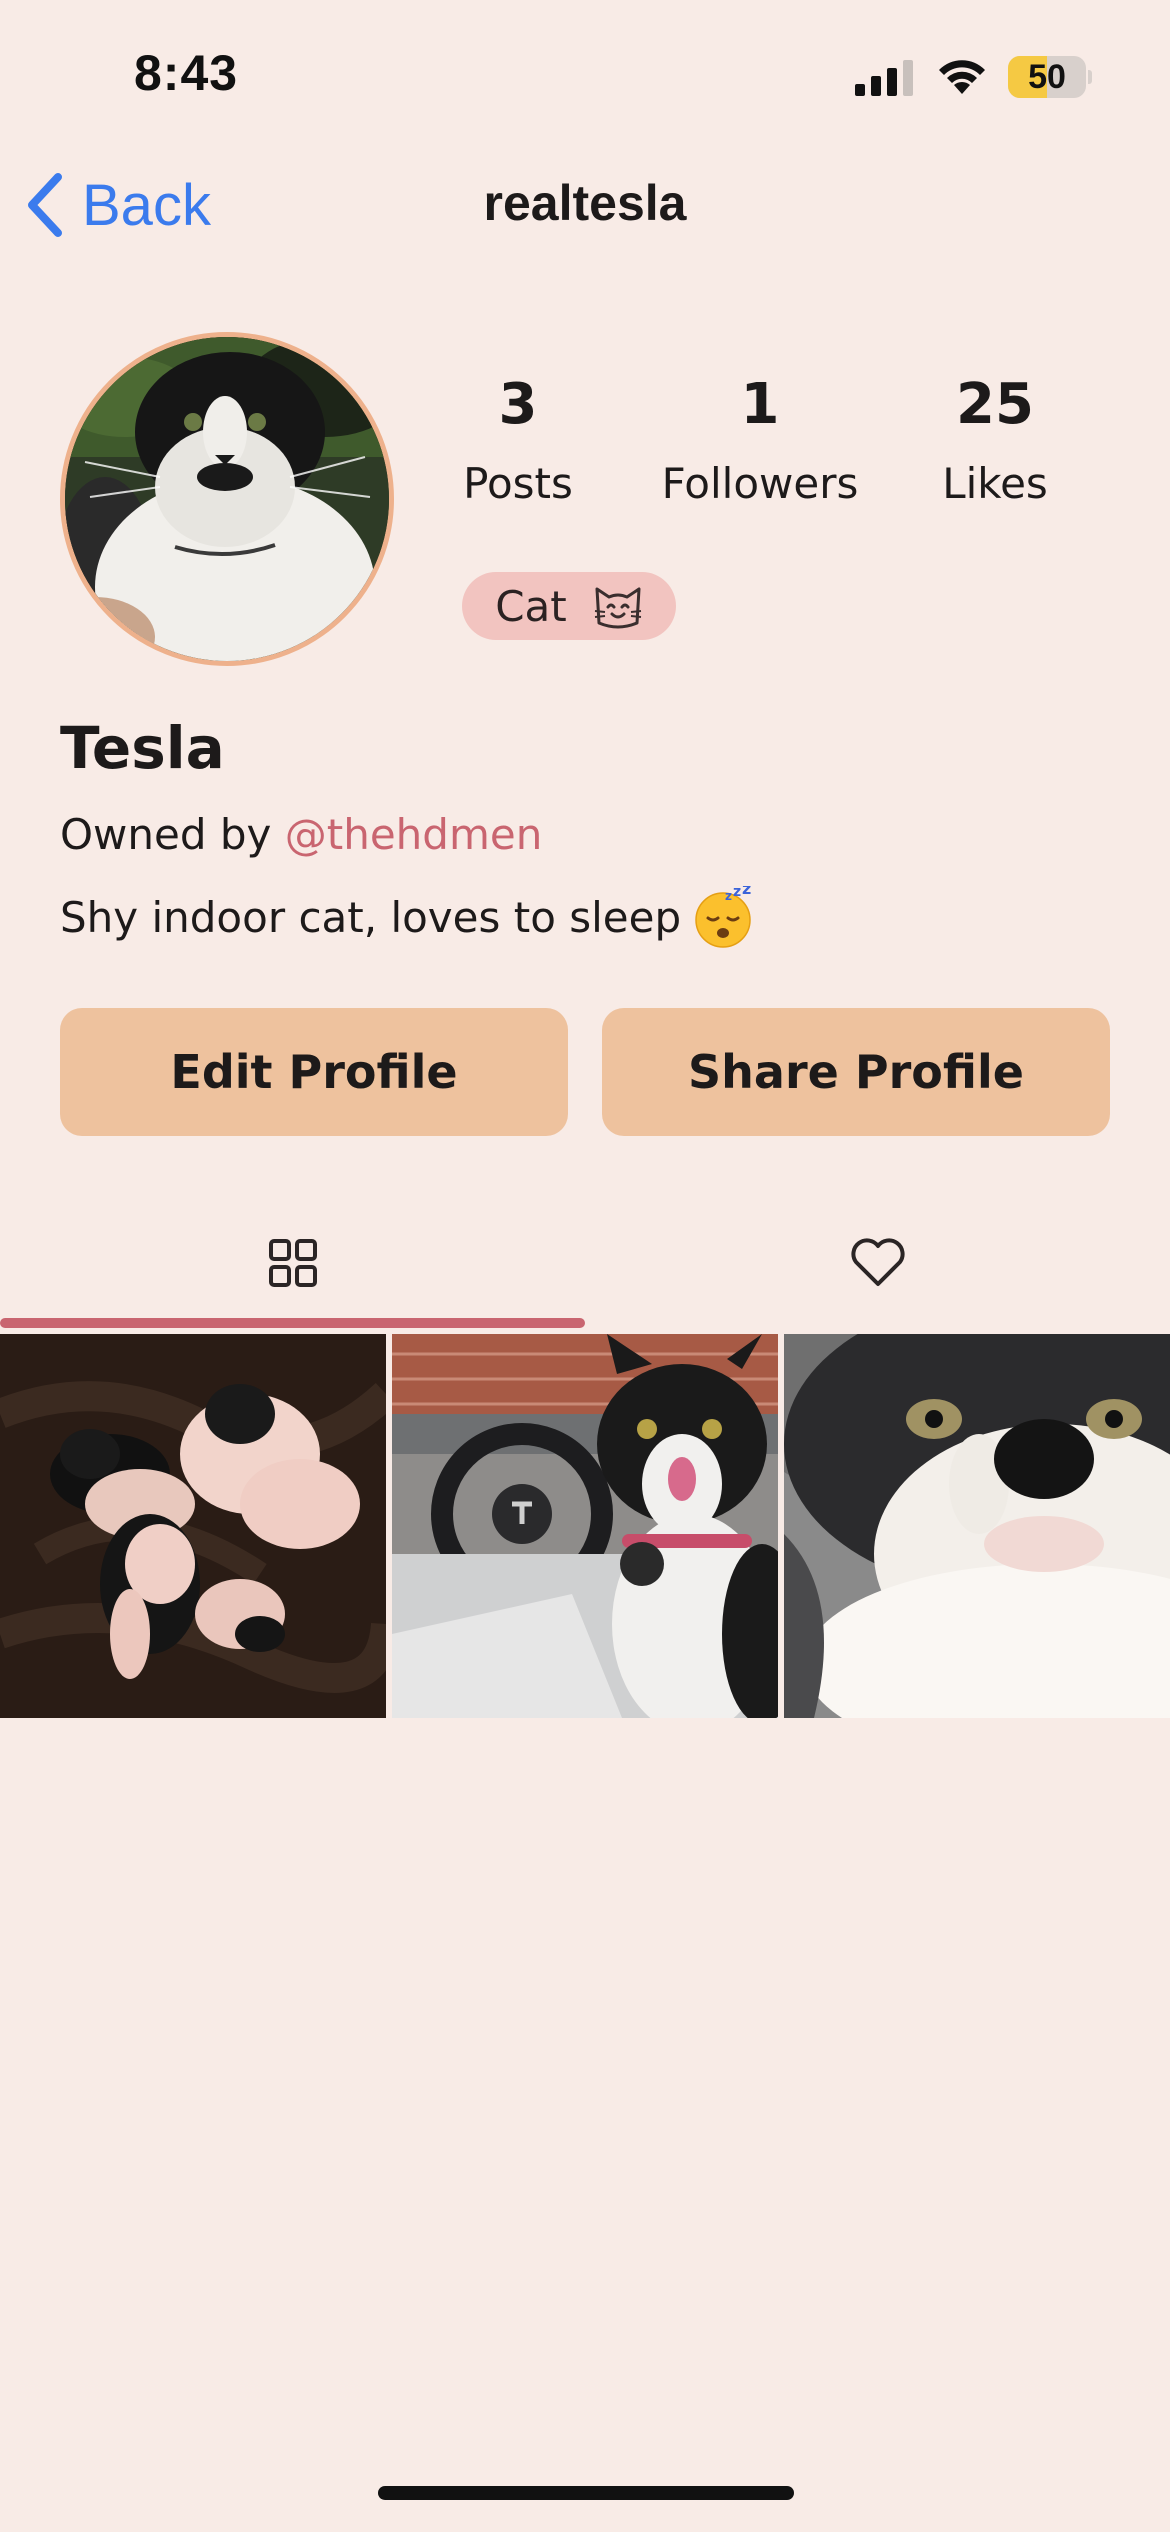  What do you see at coordinates (995, 440) in the screenshot?
I see `stat-likes: 25 Likes` at bounding box center [995, 440].